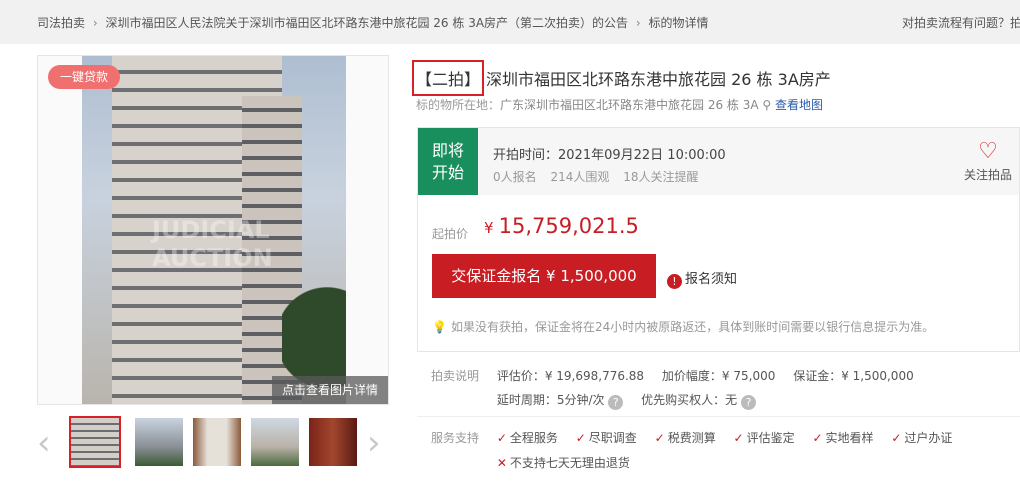 The width and height of the screenshot is (1020, 503). I want to click on thumbnail-strip: ‹ ›, so click(213, 444).